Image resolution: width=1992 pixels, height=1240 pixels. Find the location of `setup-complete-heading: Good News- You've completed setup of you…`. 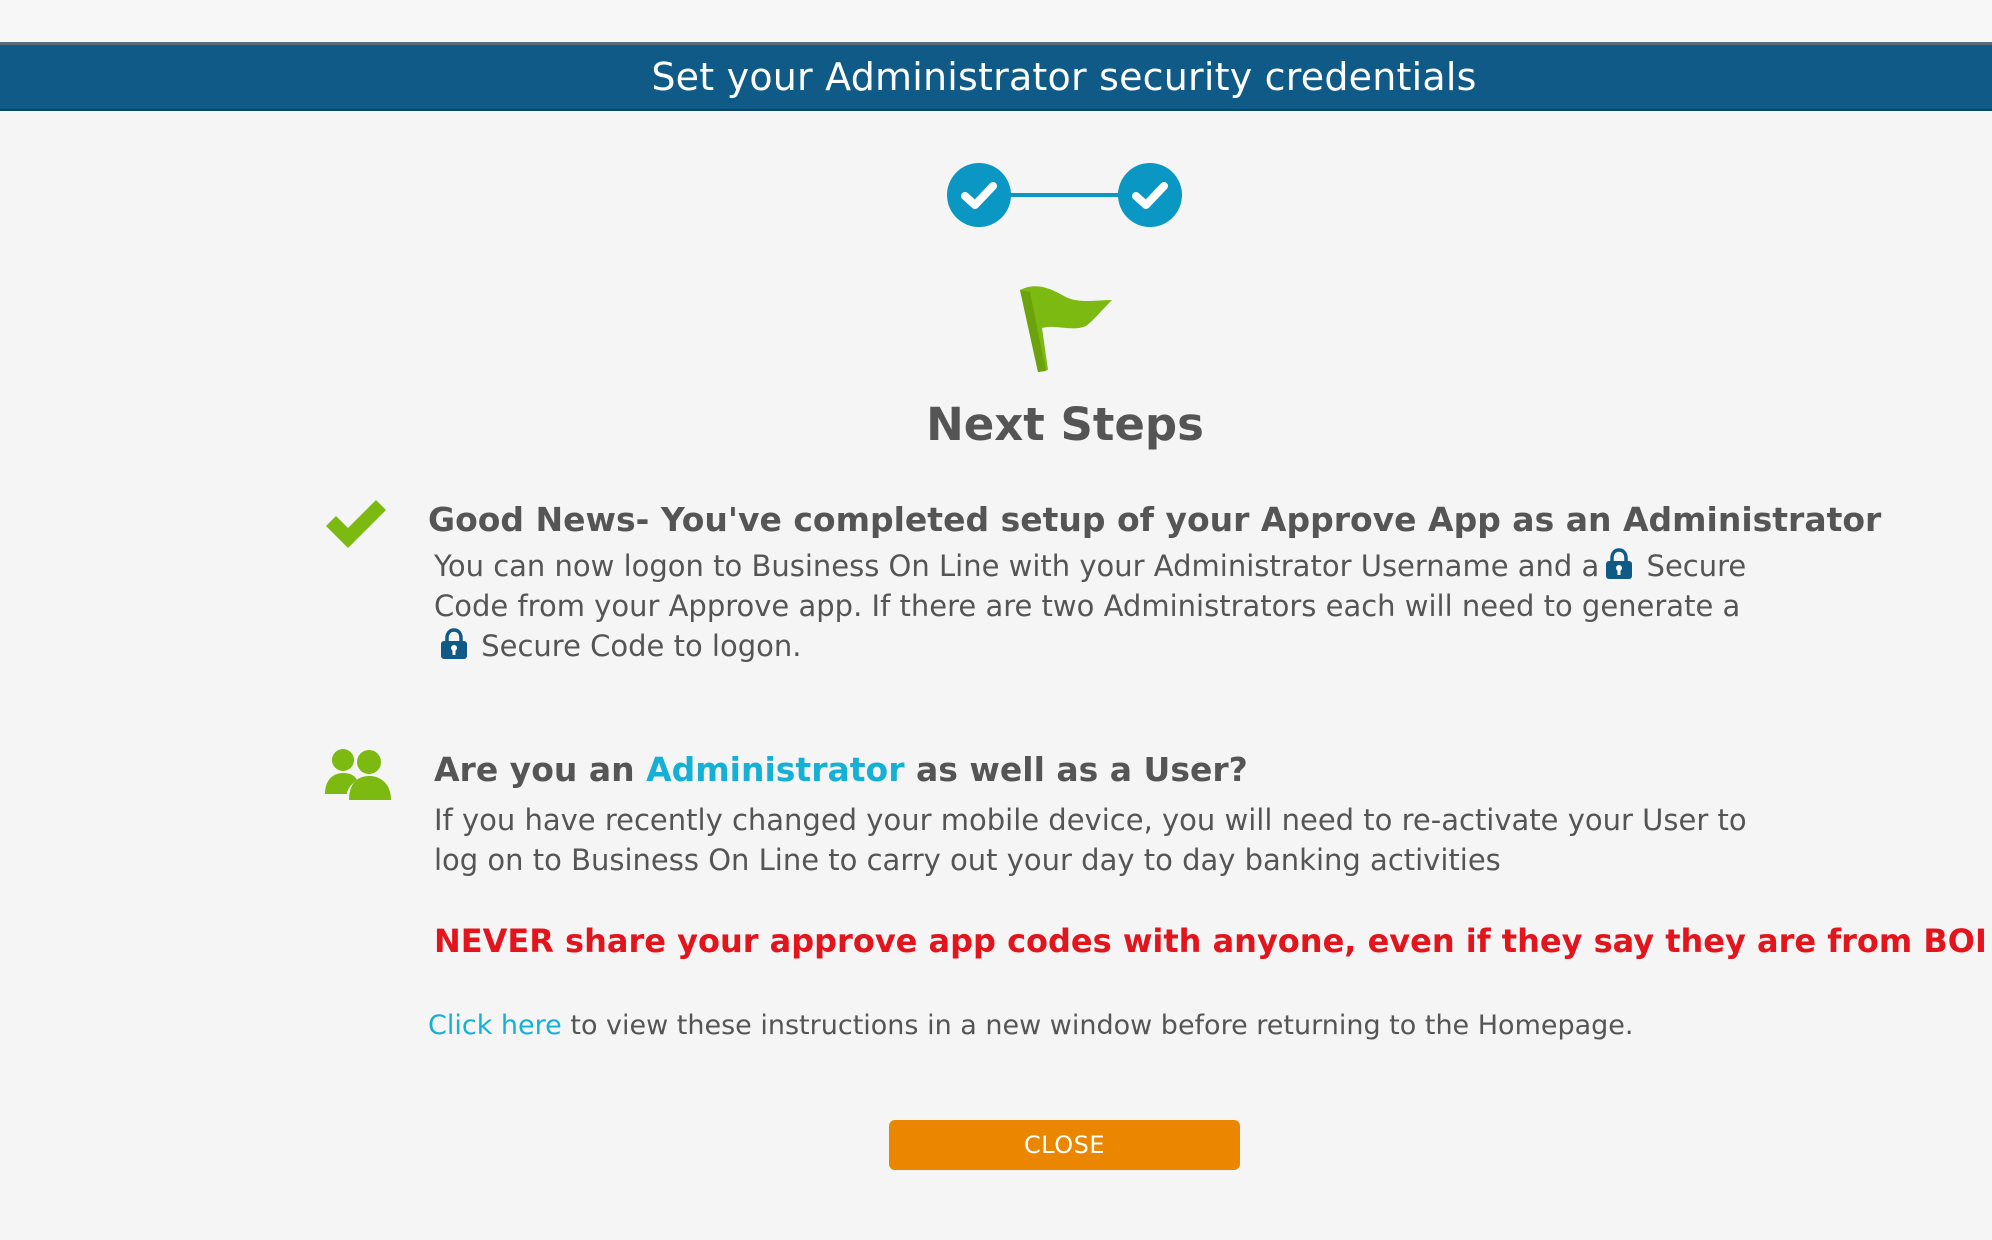

setup-complete-heading: Good News- You've completed setup of you… is located at coordinates (1155, 519).